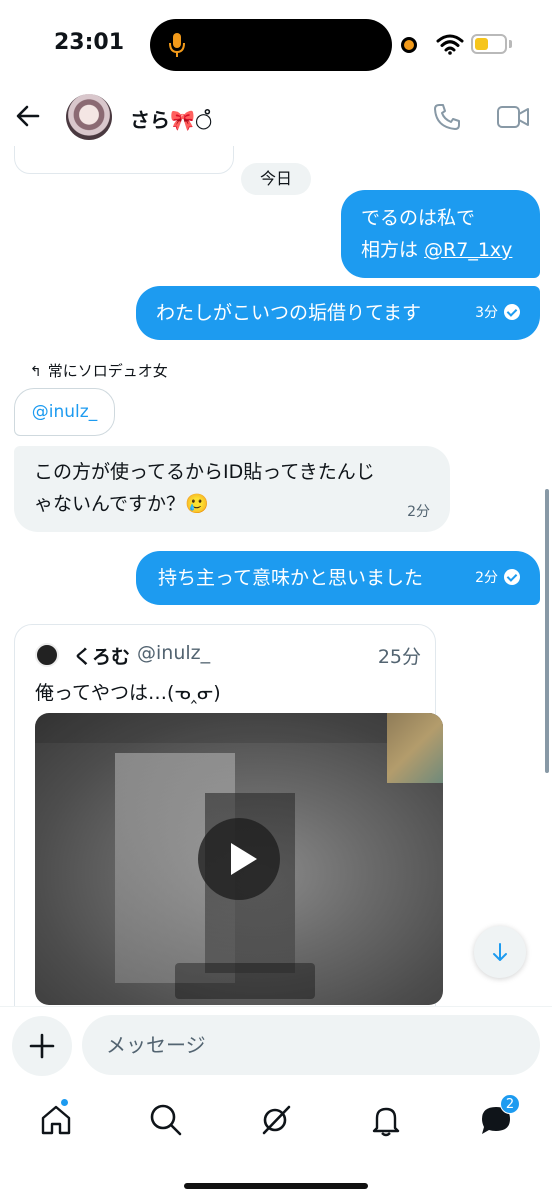 Image resolution: width=552 pixels, height=1200 pixels. What do you see at coordinates (291, 578) in the screenshot?
I see `message-text: 持ち主って意味かと思いました` at bounding box center [291, 578].